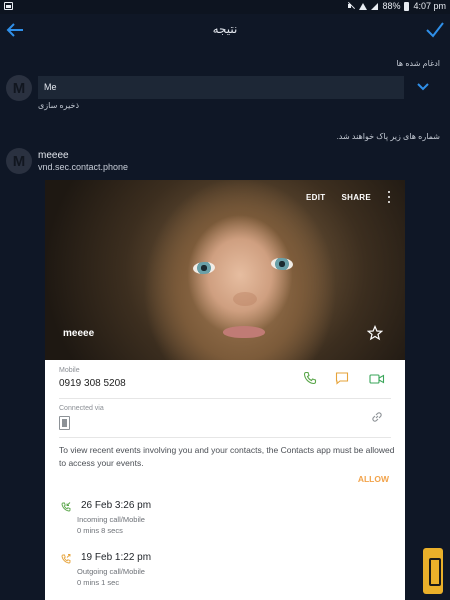 This screenshot has height=600, width=450. Describe the element at coordinates (433, 571) in the screenshot. I see `scroll-handle` at that location.